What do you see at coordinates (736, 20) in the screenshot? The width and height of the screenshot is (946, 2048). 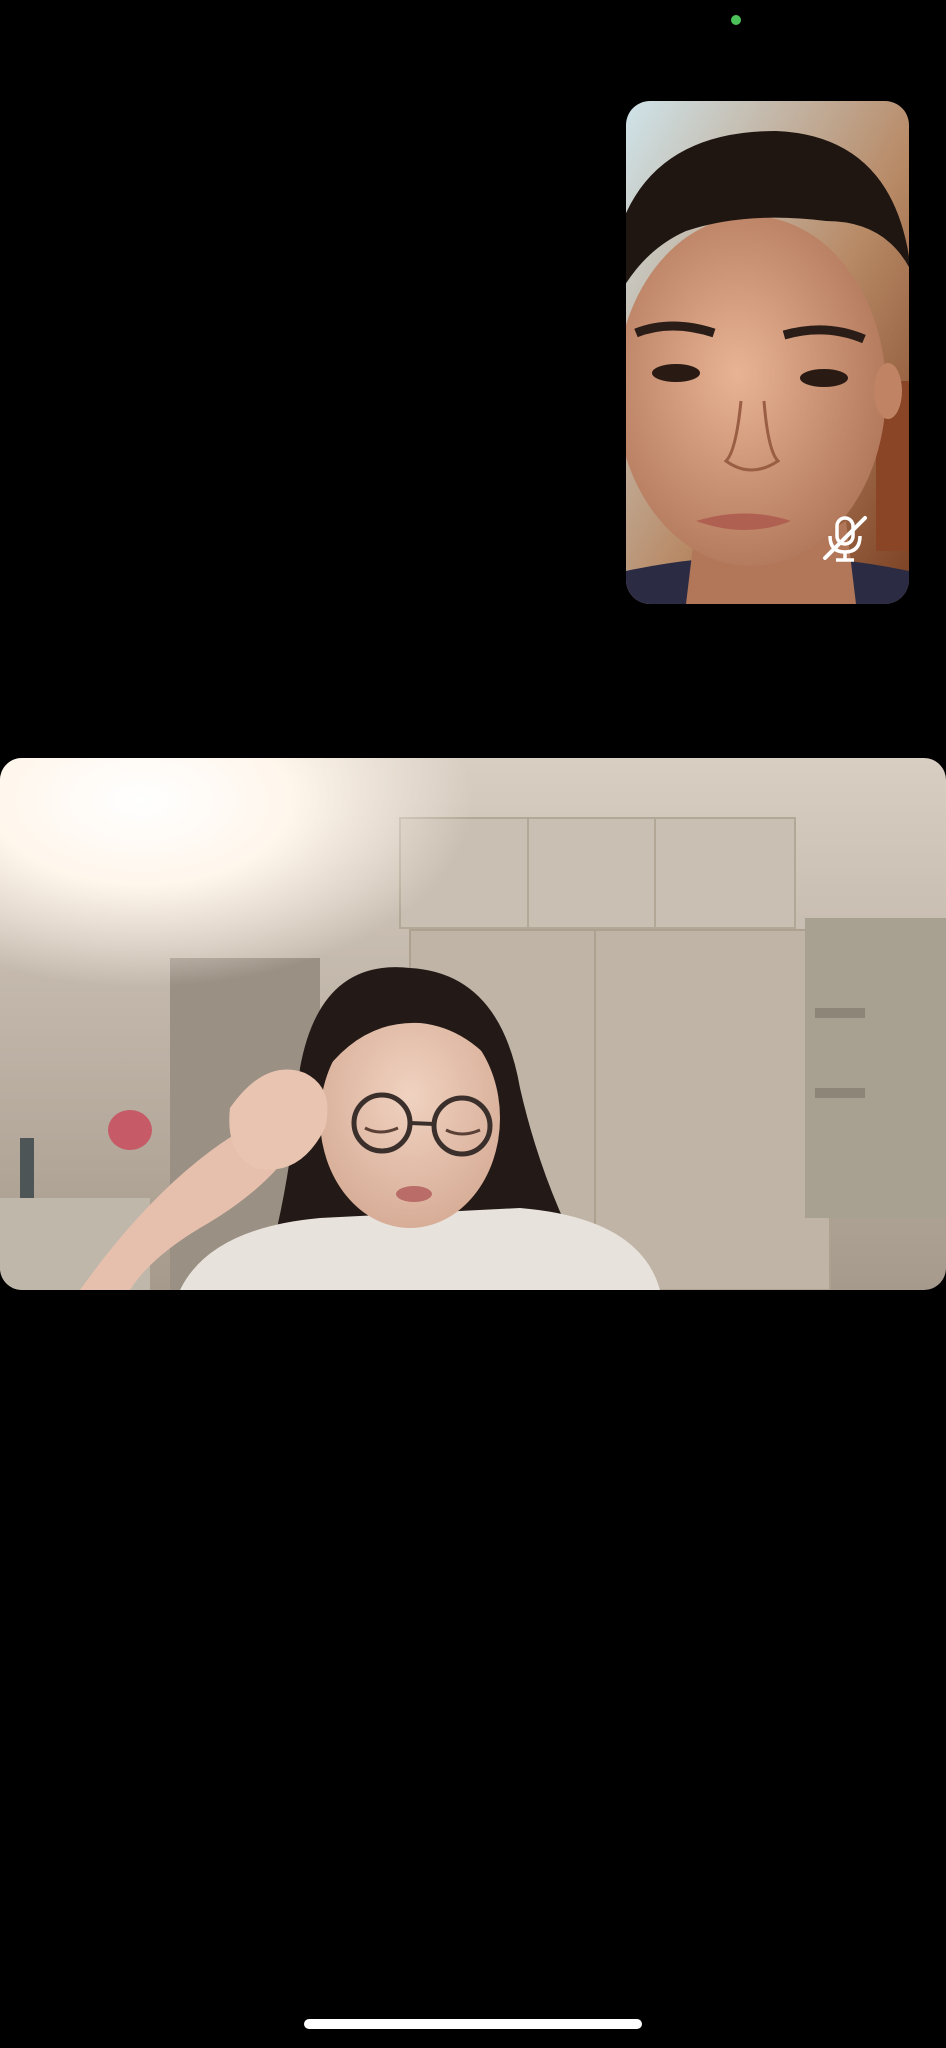 I see `camera-in-use-indicator` at bounding box center [736, 20].